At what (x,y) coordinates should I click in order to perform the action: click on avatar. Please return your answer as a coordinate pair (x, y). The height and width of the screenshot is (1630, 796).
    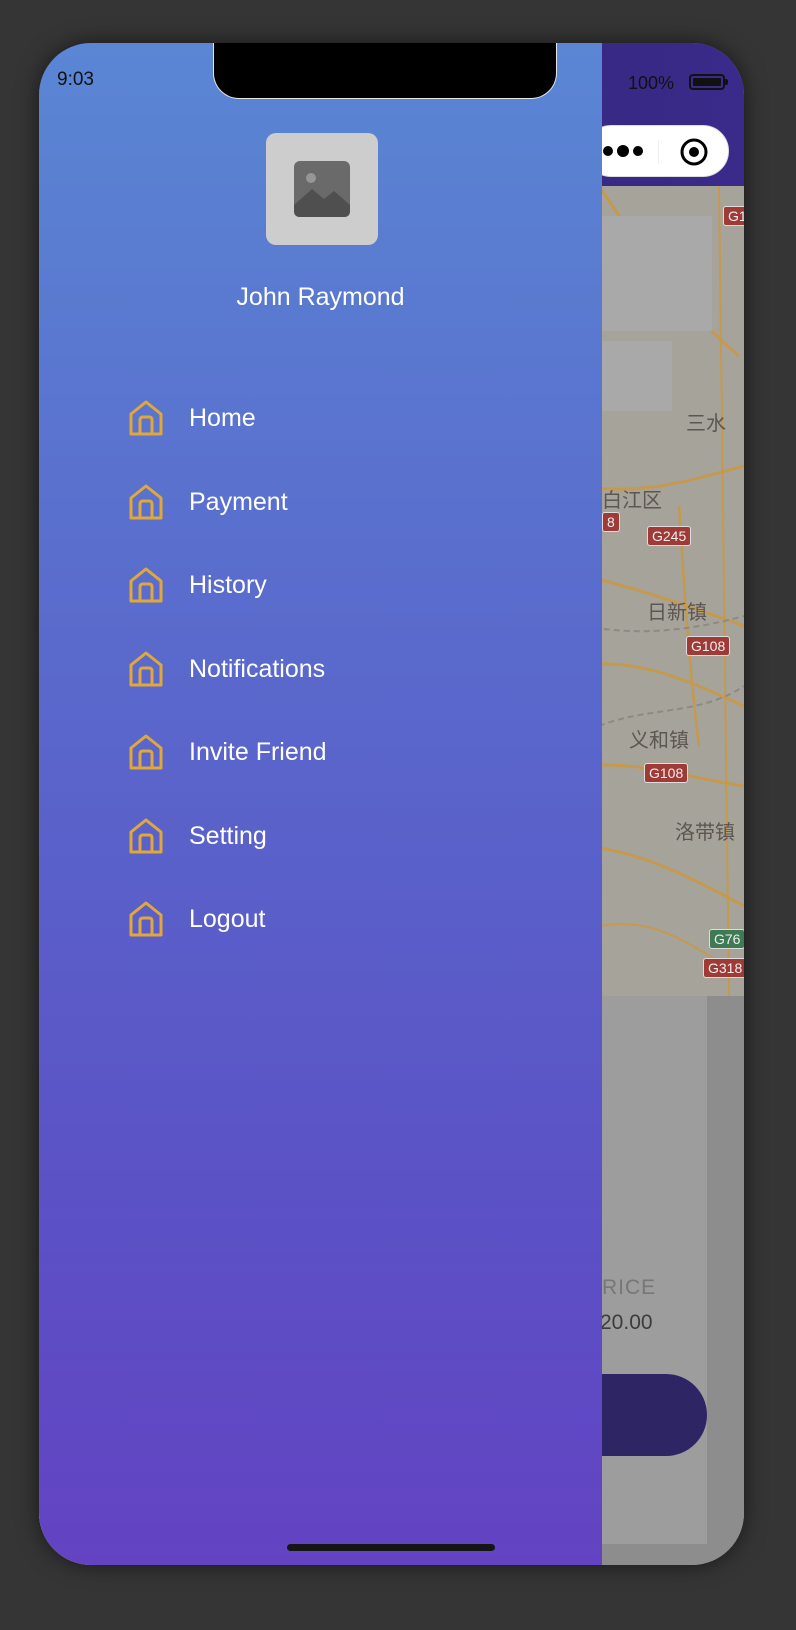
    Looking at the image, I should click on (322, 189).